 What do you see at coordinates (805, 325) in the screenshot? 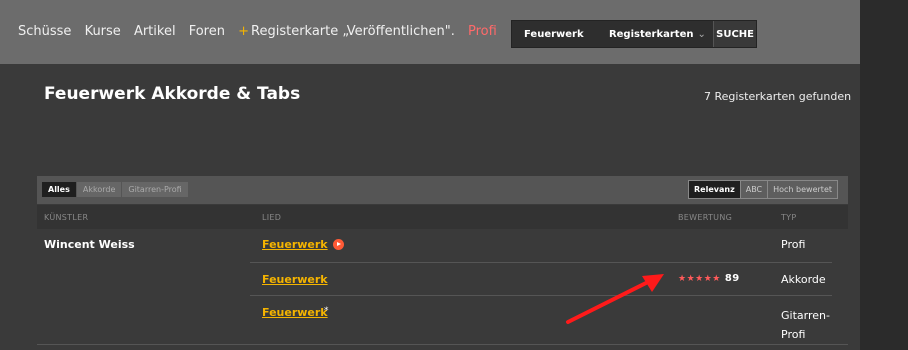
I see `type-label: Gitarren- Profi` at bounding box center [805, 325].